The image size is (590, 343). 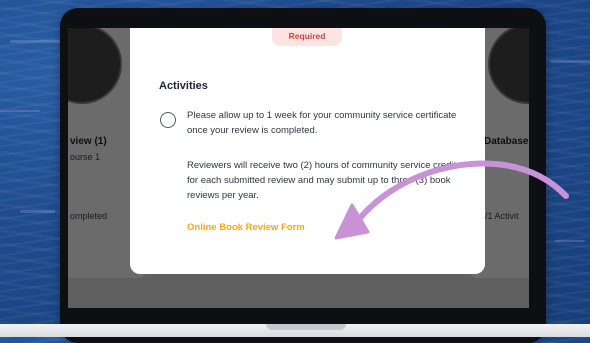 I want to click on laptop-notch, so click(x=306, y=327).